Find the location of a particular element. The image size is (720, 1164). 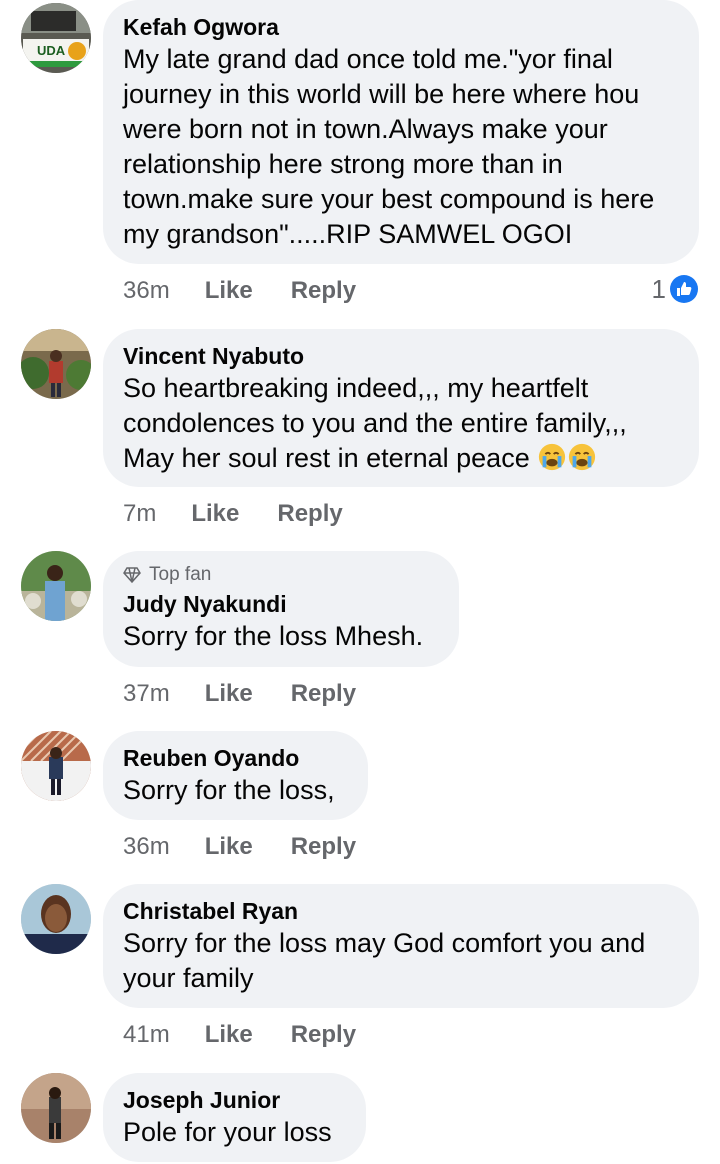

comment-author: Reuben Oyando is located at coordinates (235, 758).